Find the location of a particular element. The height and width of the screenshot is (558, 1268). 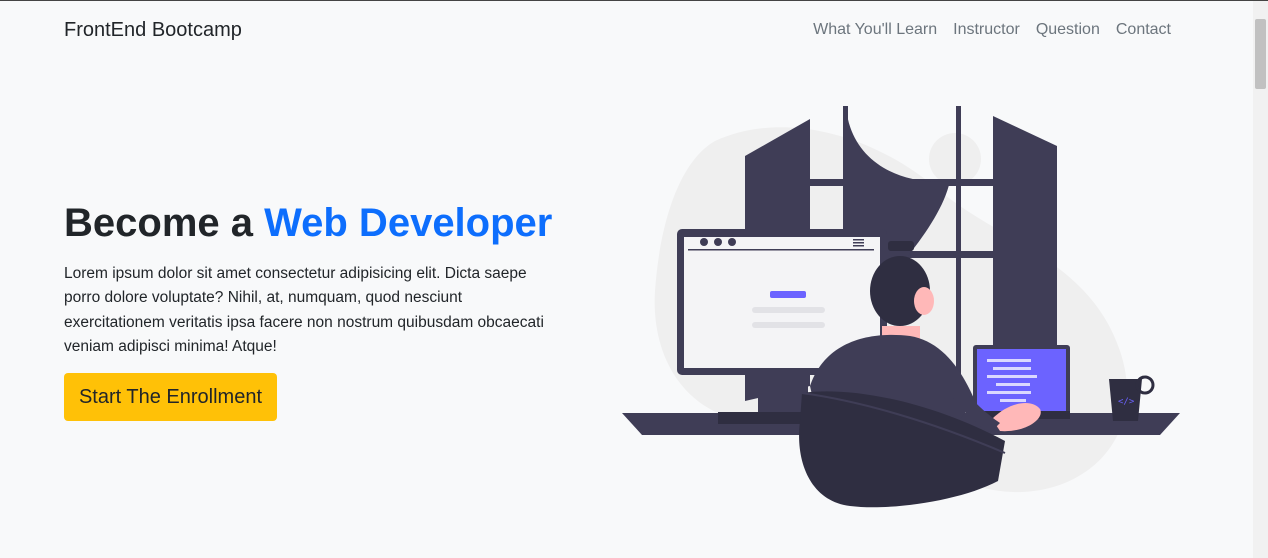

hero-title: Become a Web Developer is located at coordinates (308, 223).